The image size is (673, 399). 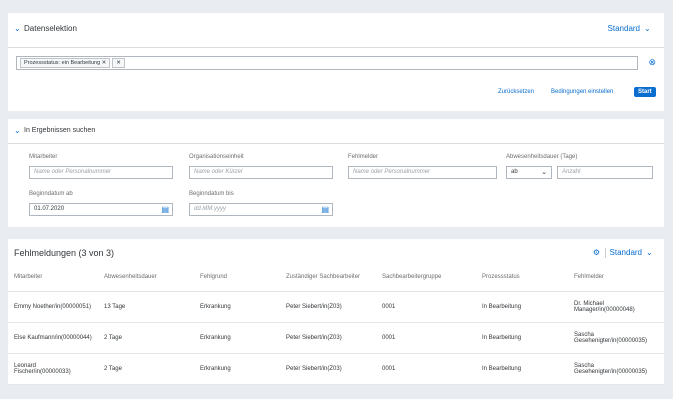 What do you see at coordinates (51, 194) in the screenshot?
I see `start-from-label: Beginndatum ab` at bounding box center [51, 194].